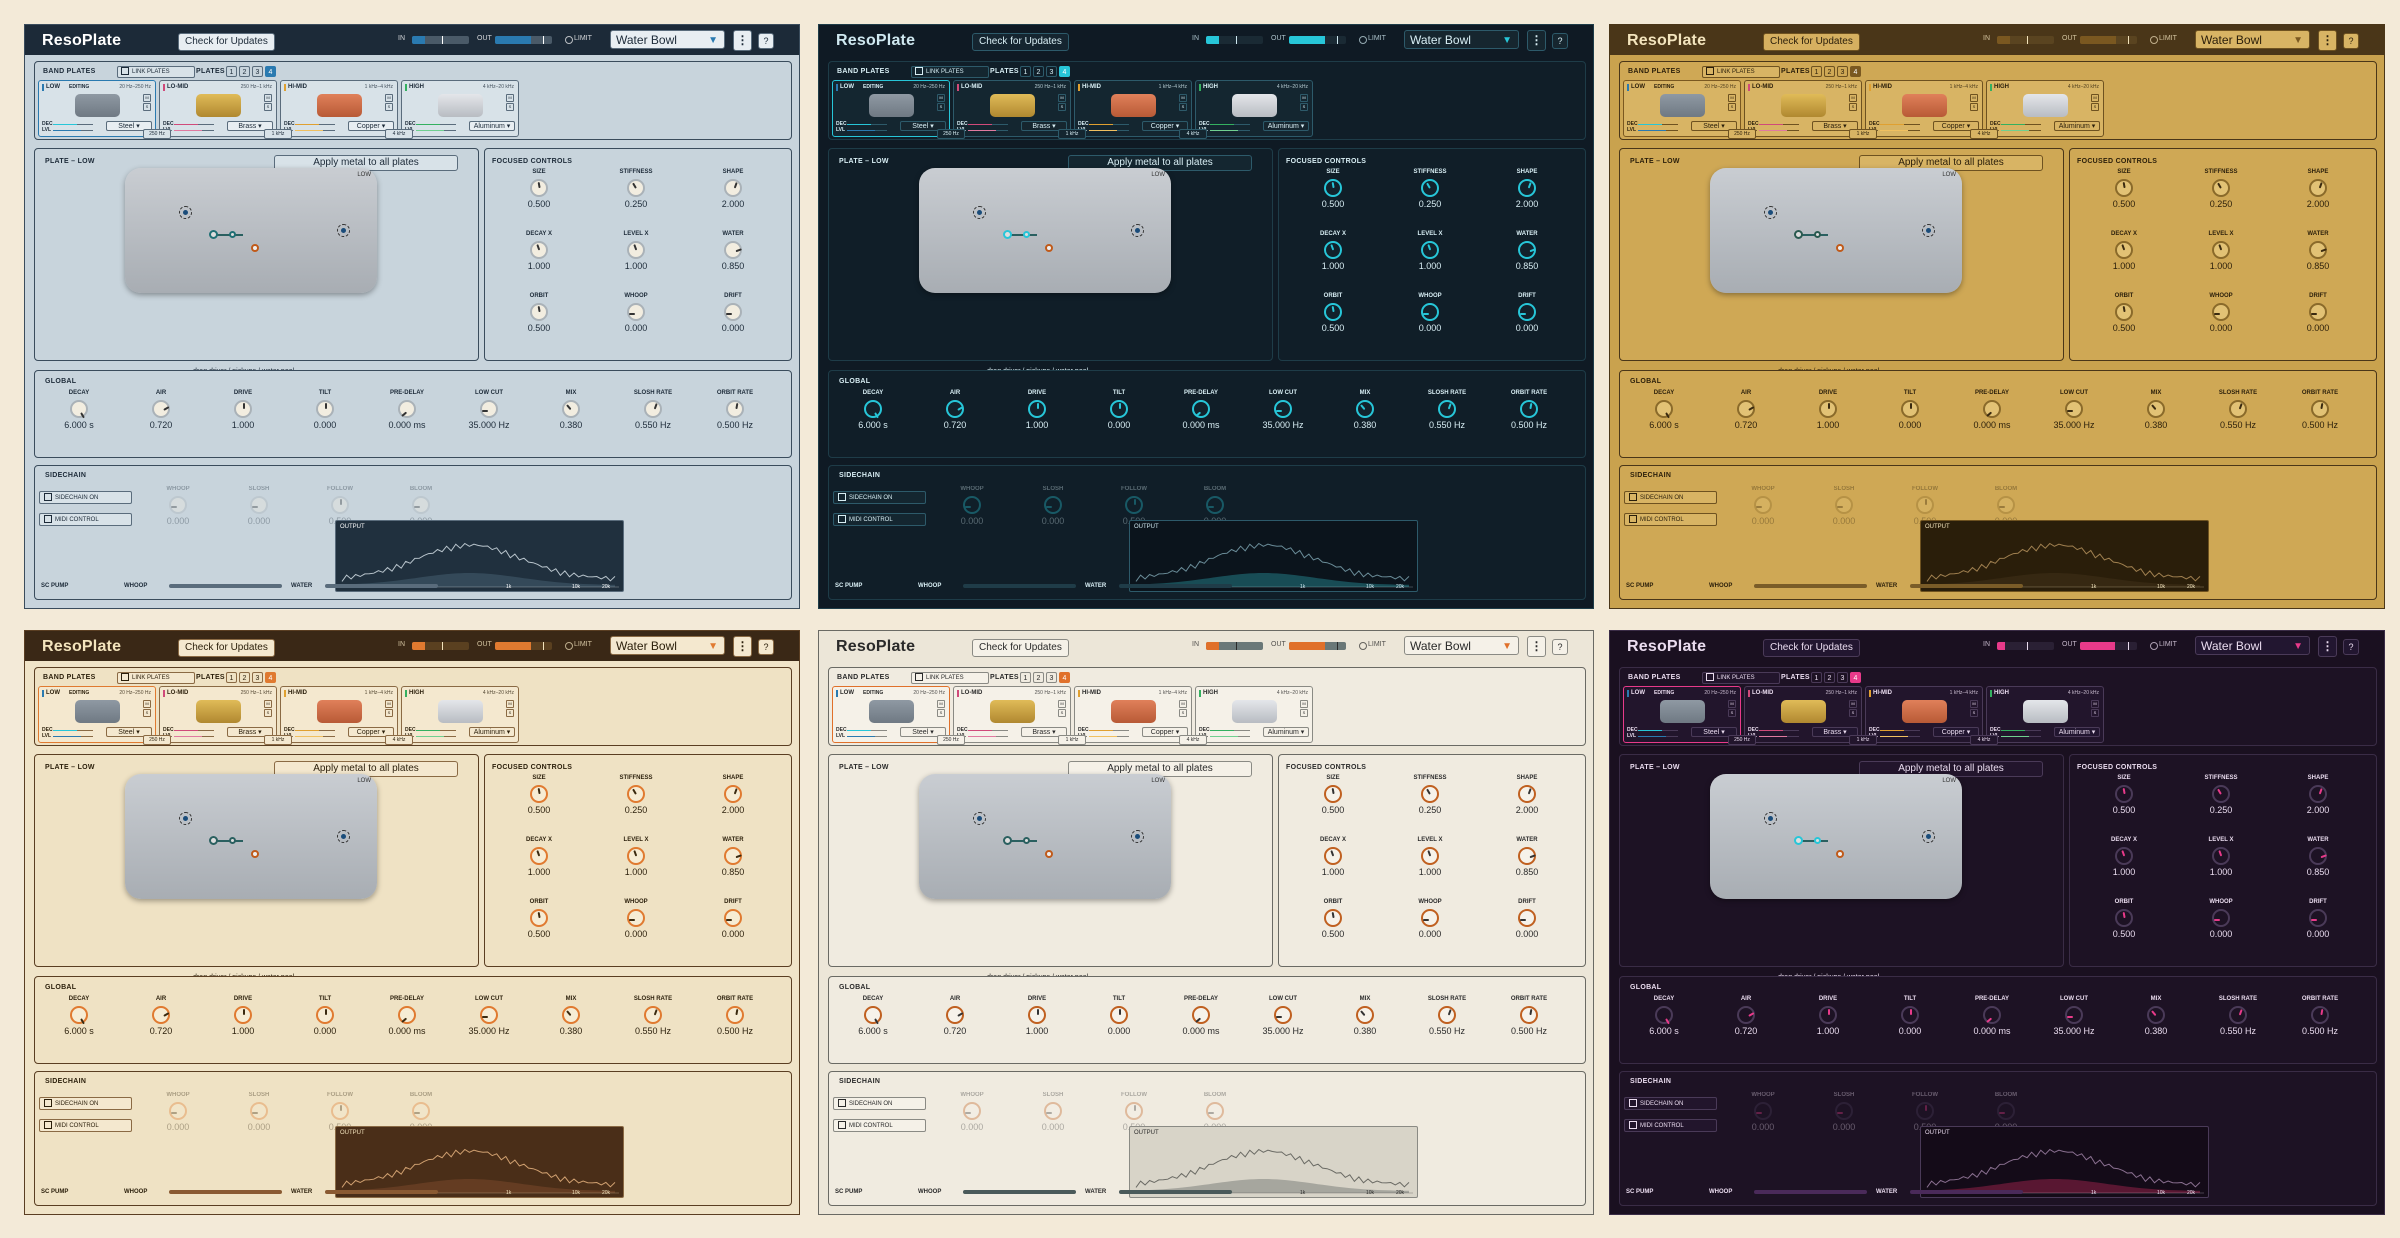  I want to click on link-plates-checkbox, so click(919, 71).